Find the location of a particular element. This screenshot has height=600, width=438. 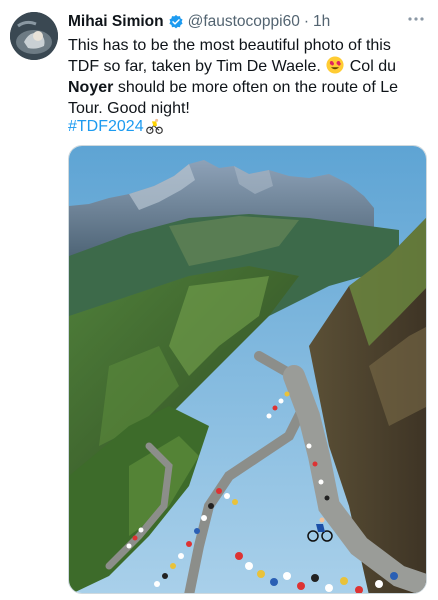

avatar is located at coordinates (34, 36).